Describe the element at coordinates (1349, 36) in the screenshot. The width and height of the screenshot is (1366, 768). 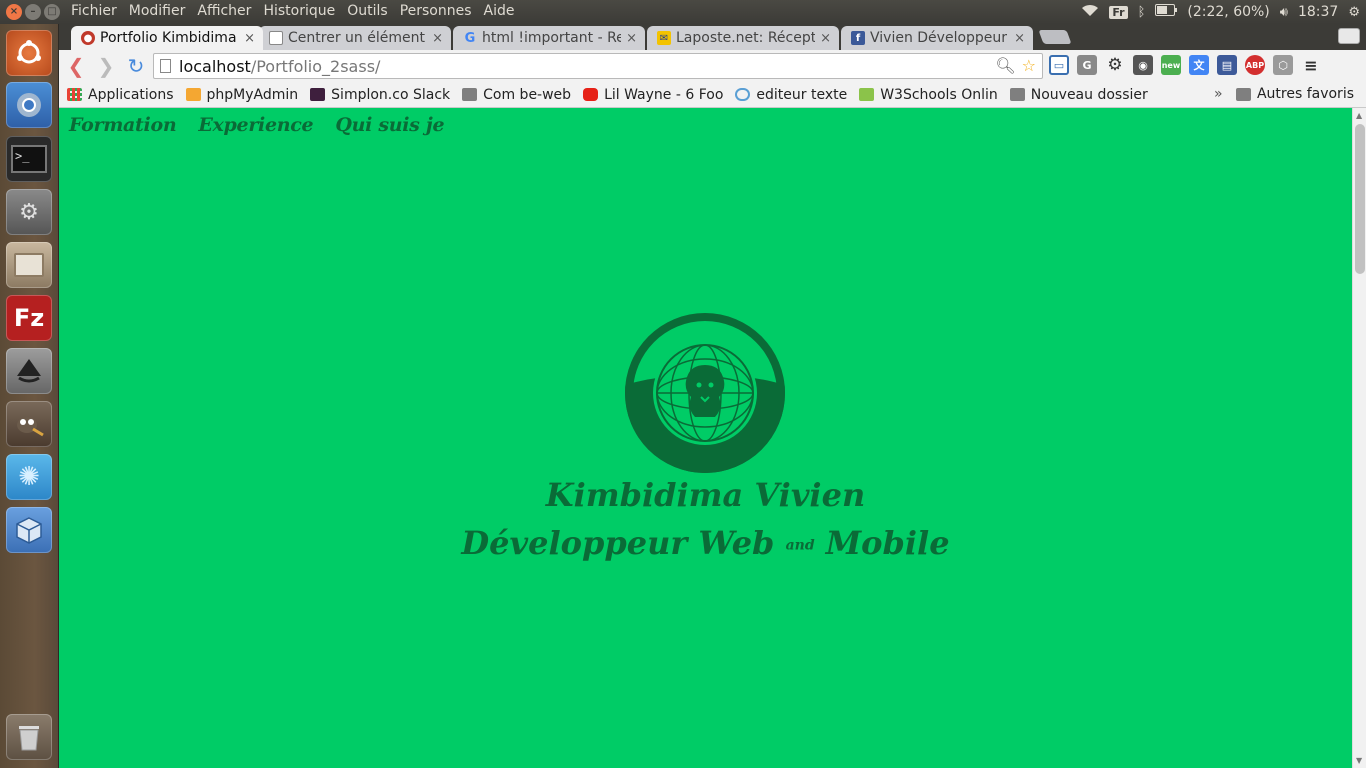
I see `browser-window-button` at that location.